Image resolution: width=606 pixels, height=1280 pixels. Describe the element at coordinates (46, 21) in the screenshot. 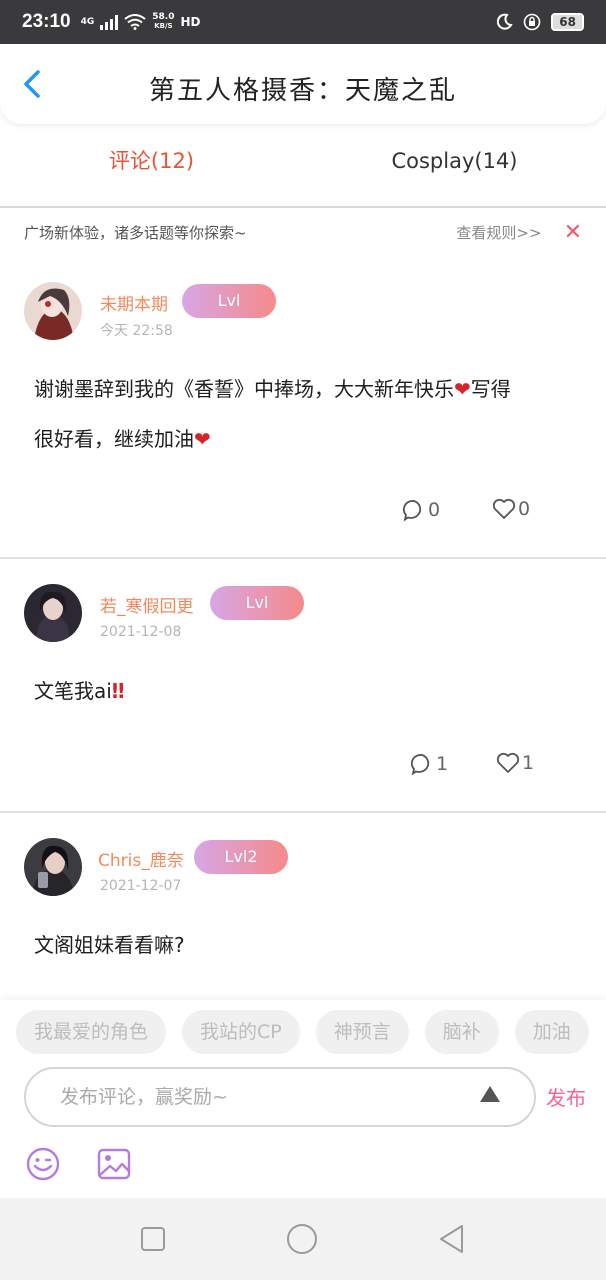

I see `status-time: 23:10` at that location.